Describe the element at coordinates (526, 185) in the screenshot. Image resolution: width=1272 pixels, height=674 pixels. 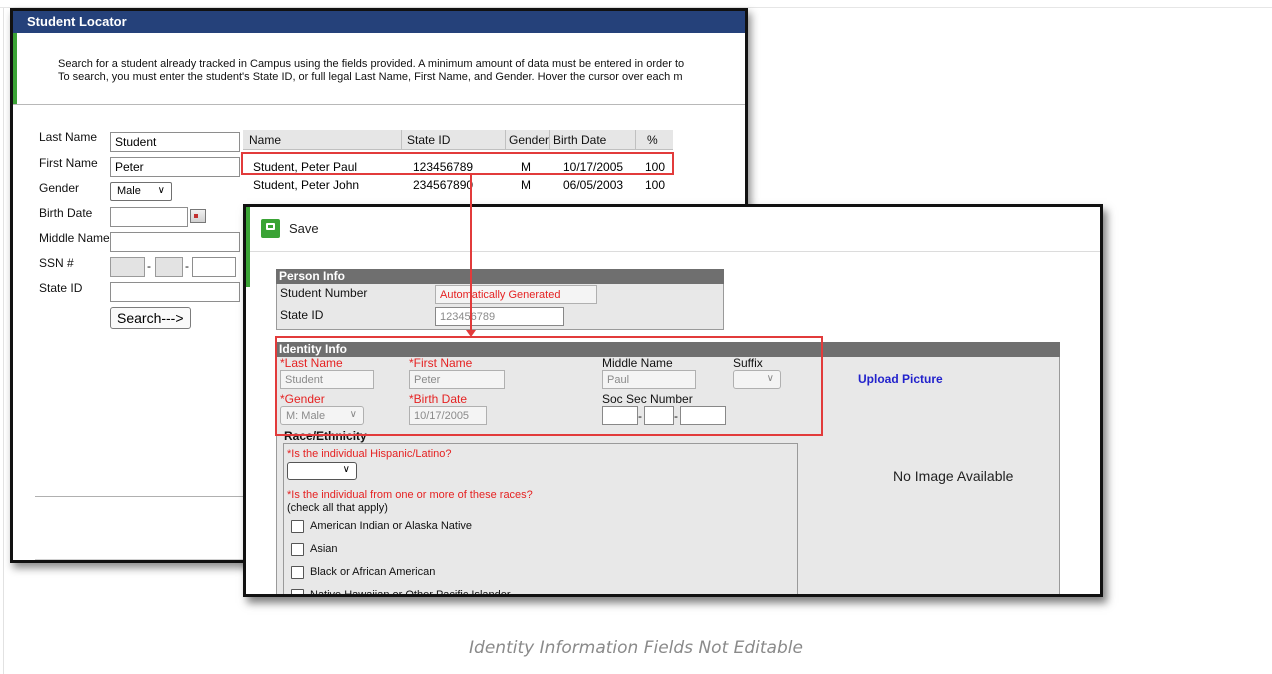
I see `cell-gender: M` at that location.